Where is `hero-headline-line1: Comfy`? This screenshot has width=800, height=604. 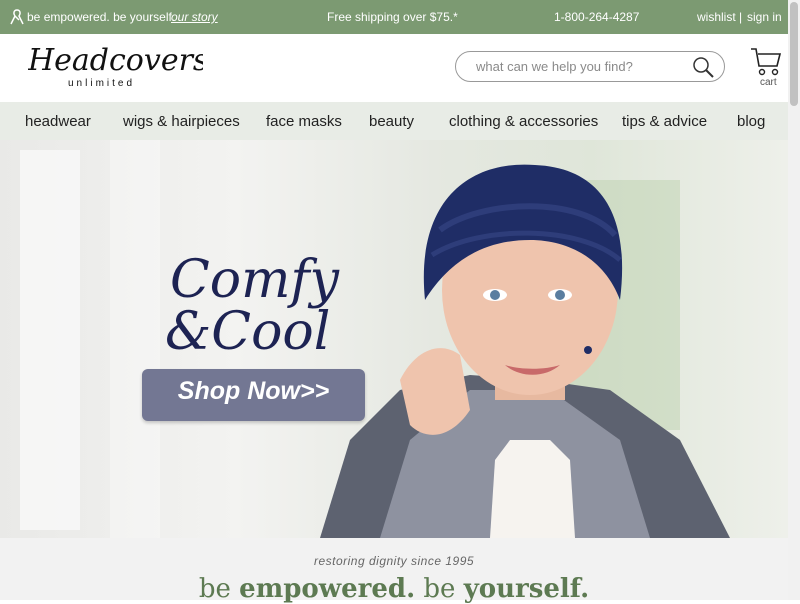 hero-headline-line1: Comfy is located at coordinates (255, 280).